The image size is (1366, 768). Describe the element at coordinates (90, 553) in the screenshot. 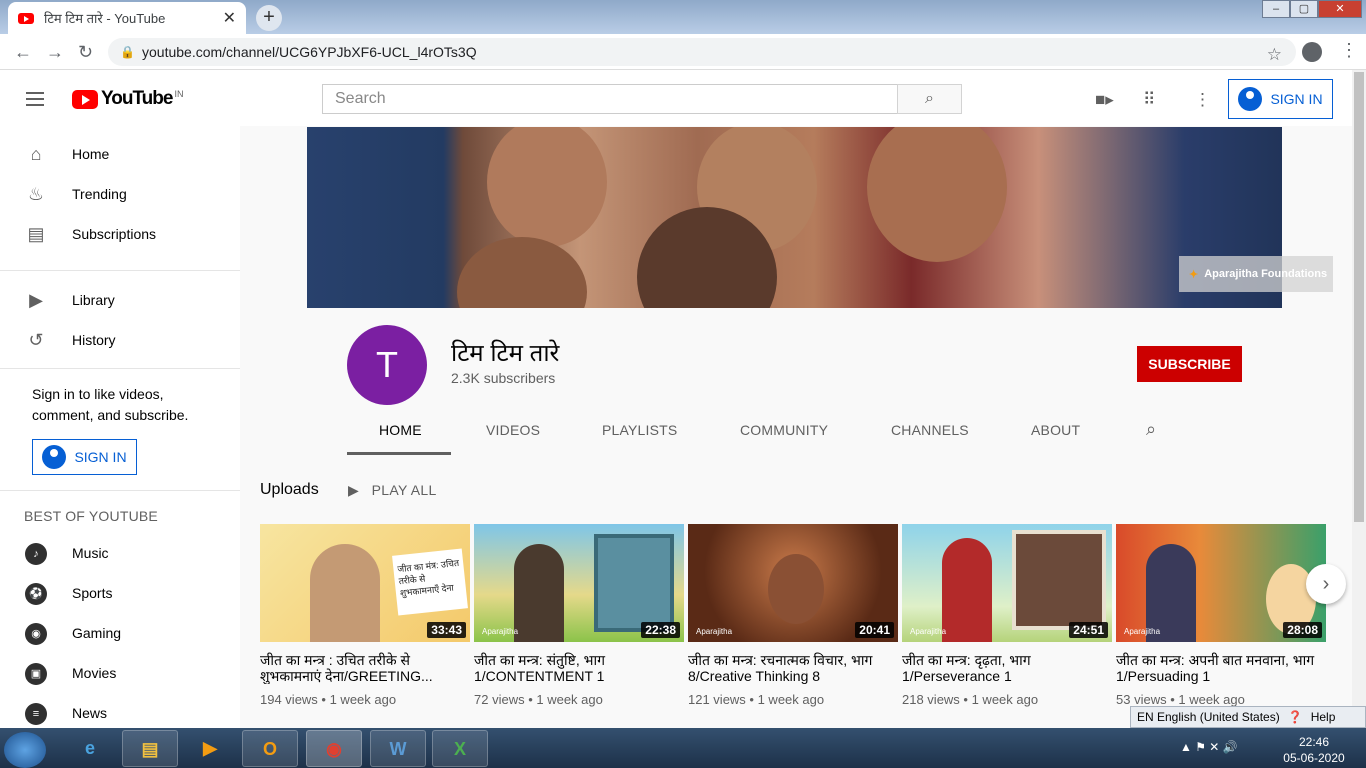

I see `sidebar-item-label: Music` at that location.